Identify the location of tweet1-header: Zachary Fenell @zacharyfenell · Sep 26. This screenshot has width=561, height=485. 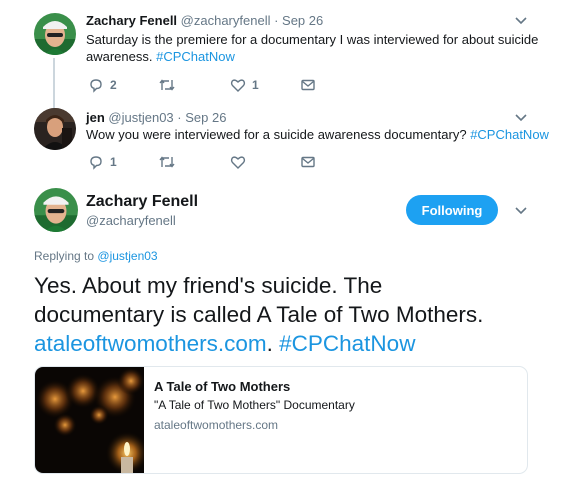
(204, 20).